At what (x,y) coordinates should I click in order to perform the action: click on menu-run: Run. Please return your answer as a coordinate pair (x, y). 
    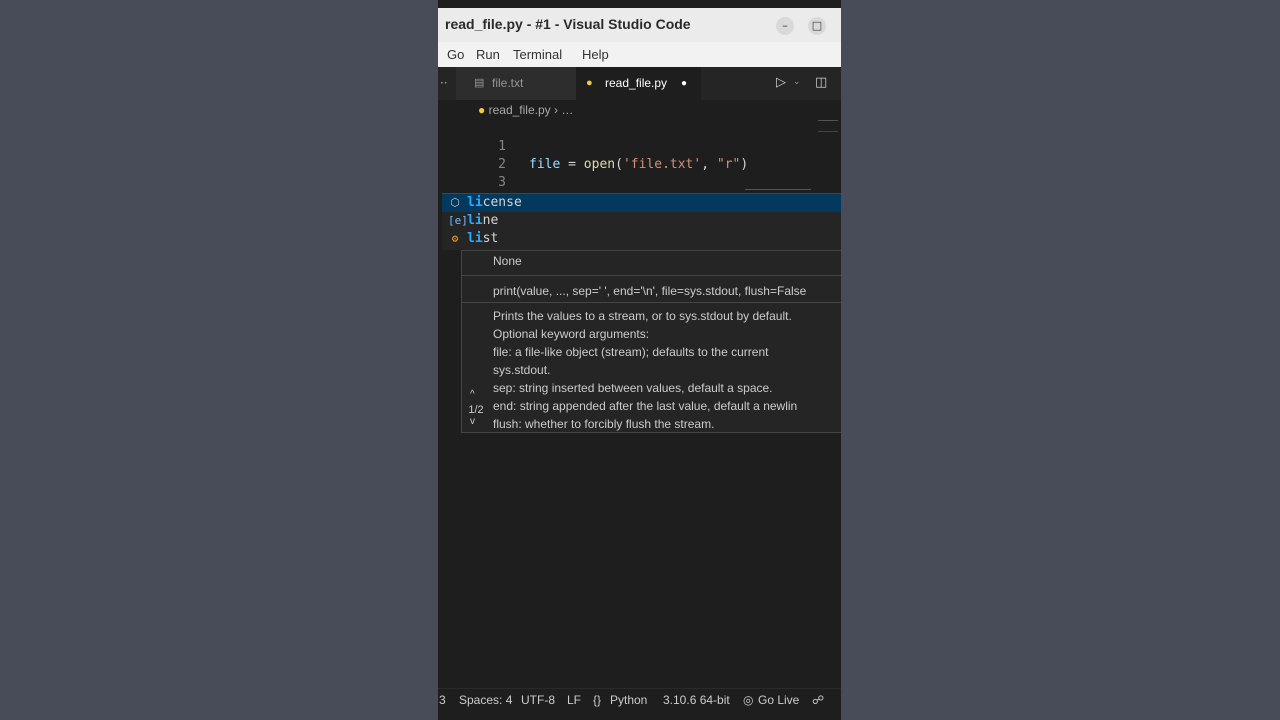
    Looking at the image, I should click on (488, 54).